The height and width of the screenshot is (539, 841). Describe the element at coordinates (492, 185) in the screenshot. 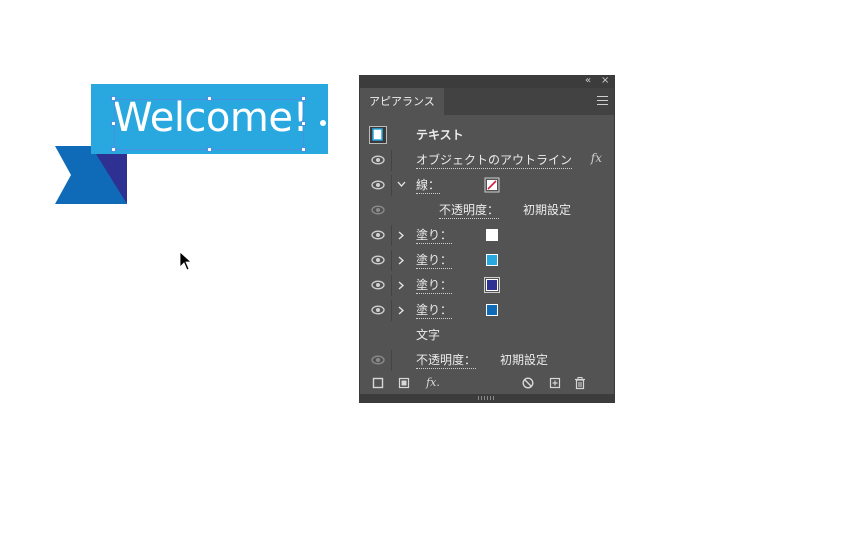

I see `stroke-none-swatch-icon` at that location.